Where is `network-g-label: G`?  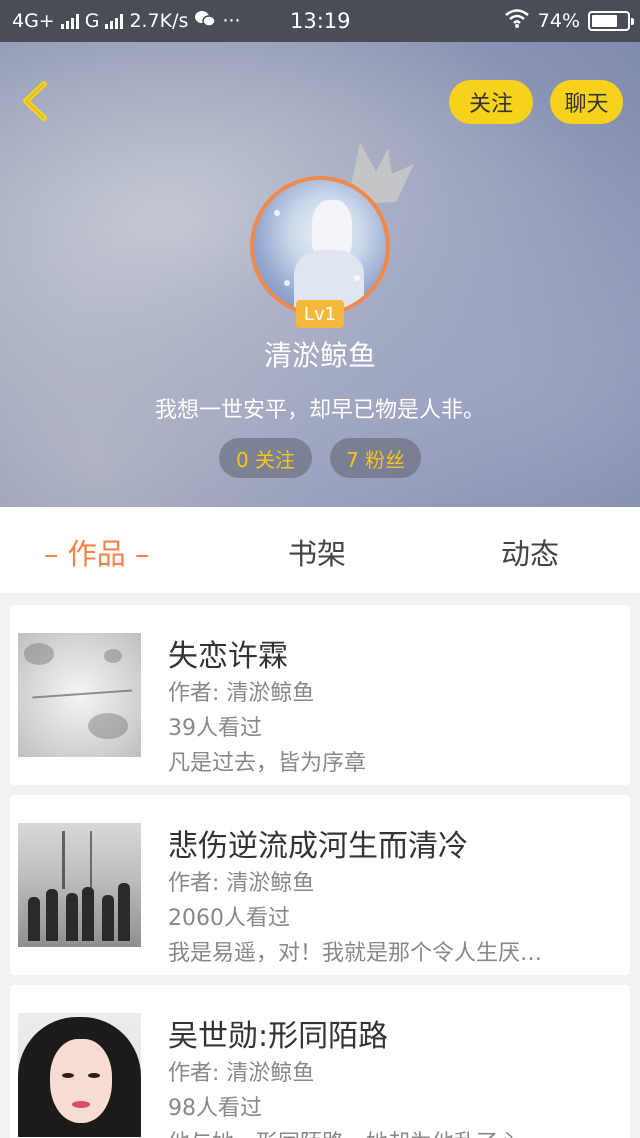
network-g-label: G is located at coordinates (92, 21).